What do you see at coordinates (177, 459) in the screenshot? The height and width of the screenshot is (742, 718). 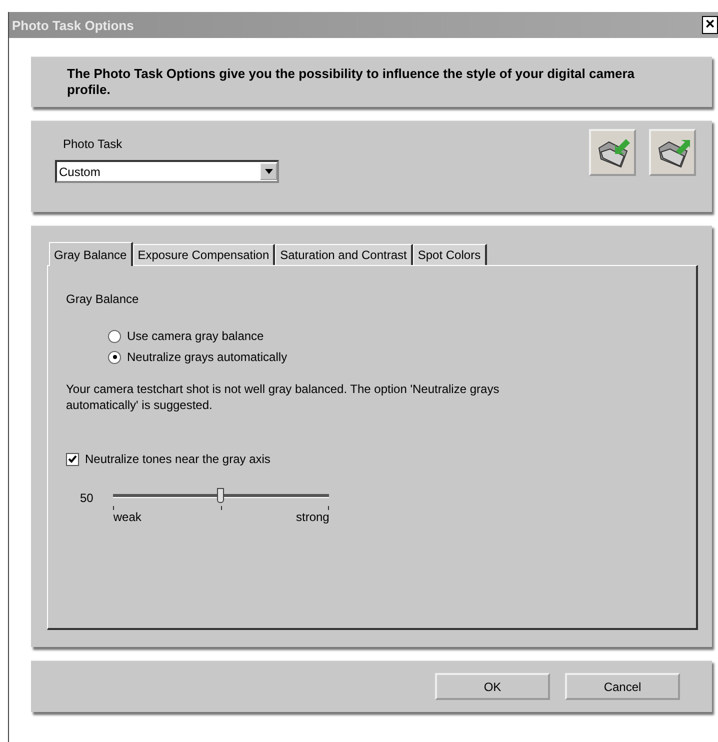 I see `checkbox-label: Neutralize tones near the gray axis` at bounding box center [177, 459].